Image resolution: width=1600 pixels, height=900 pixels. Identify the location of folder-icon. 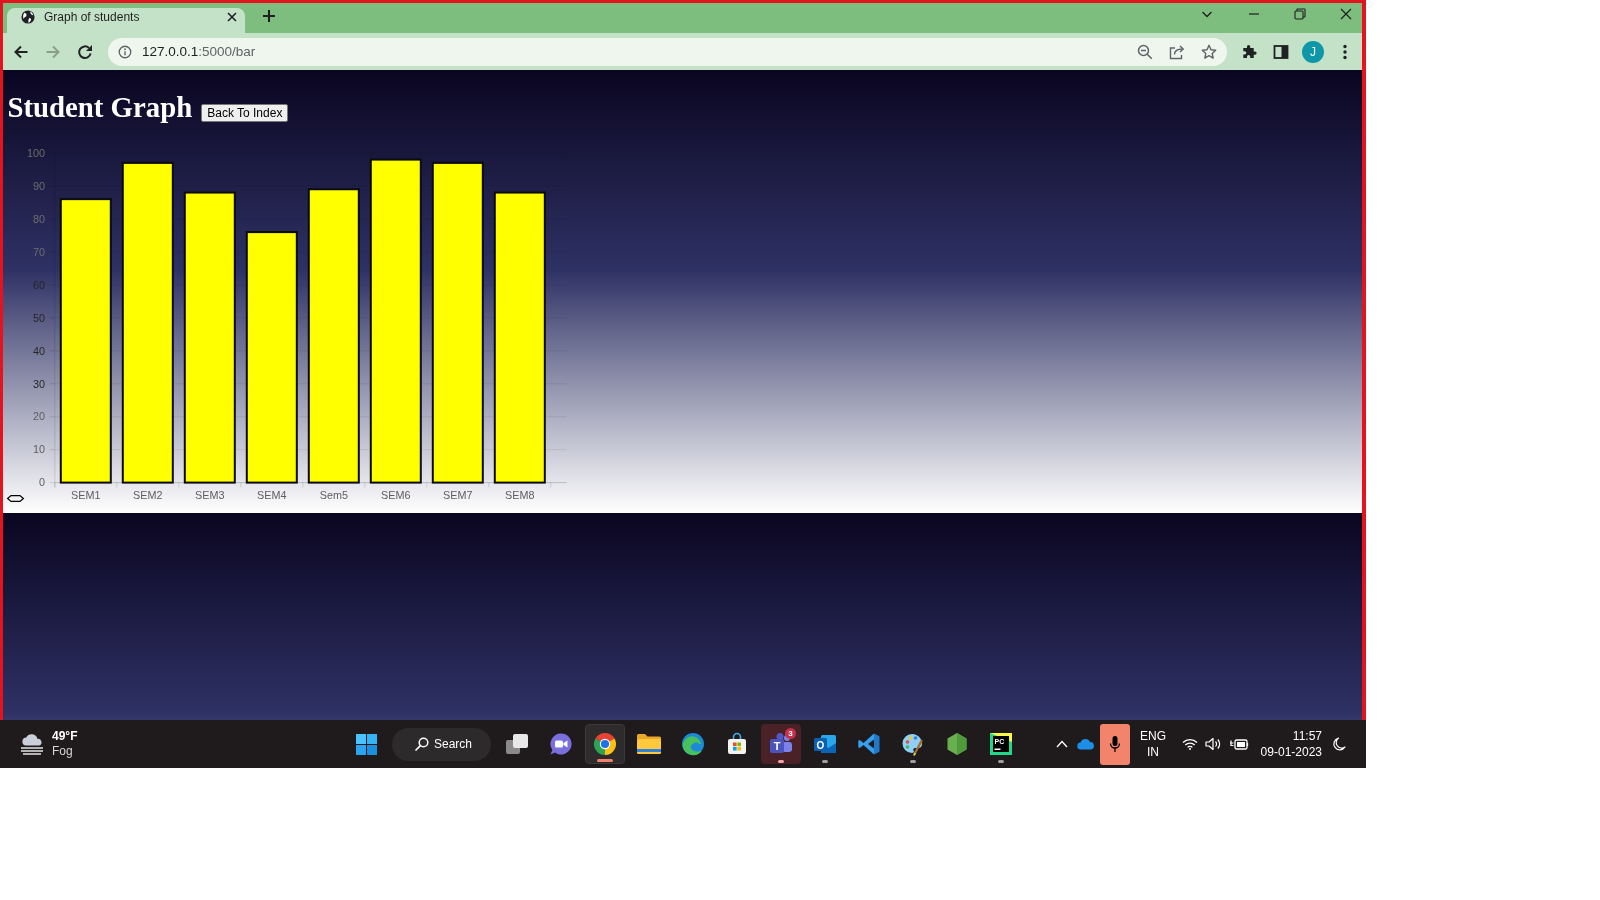
(649, 744).